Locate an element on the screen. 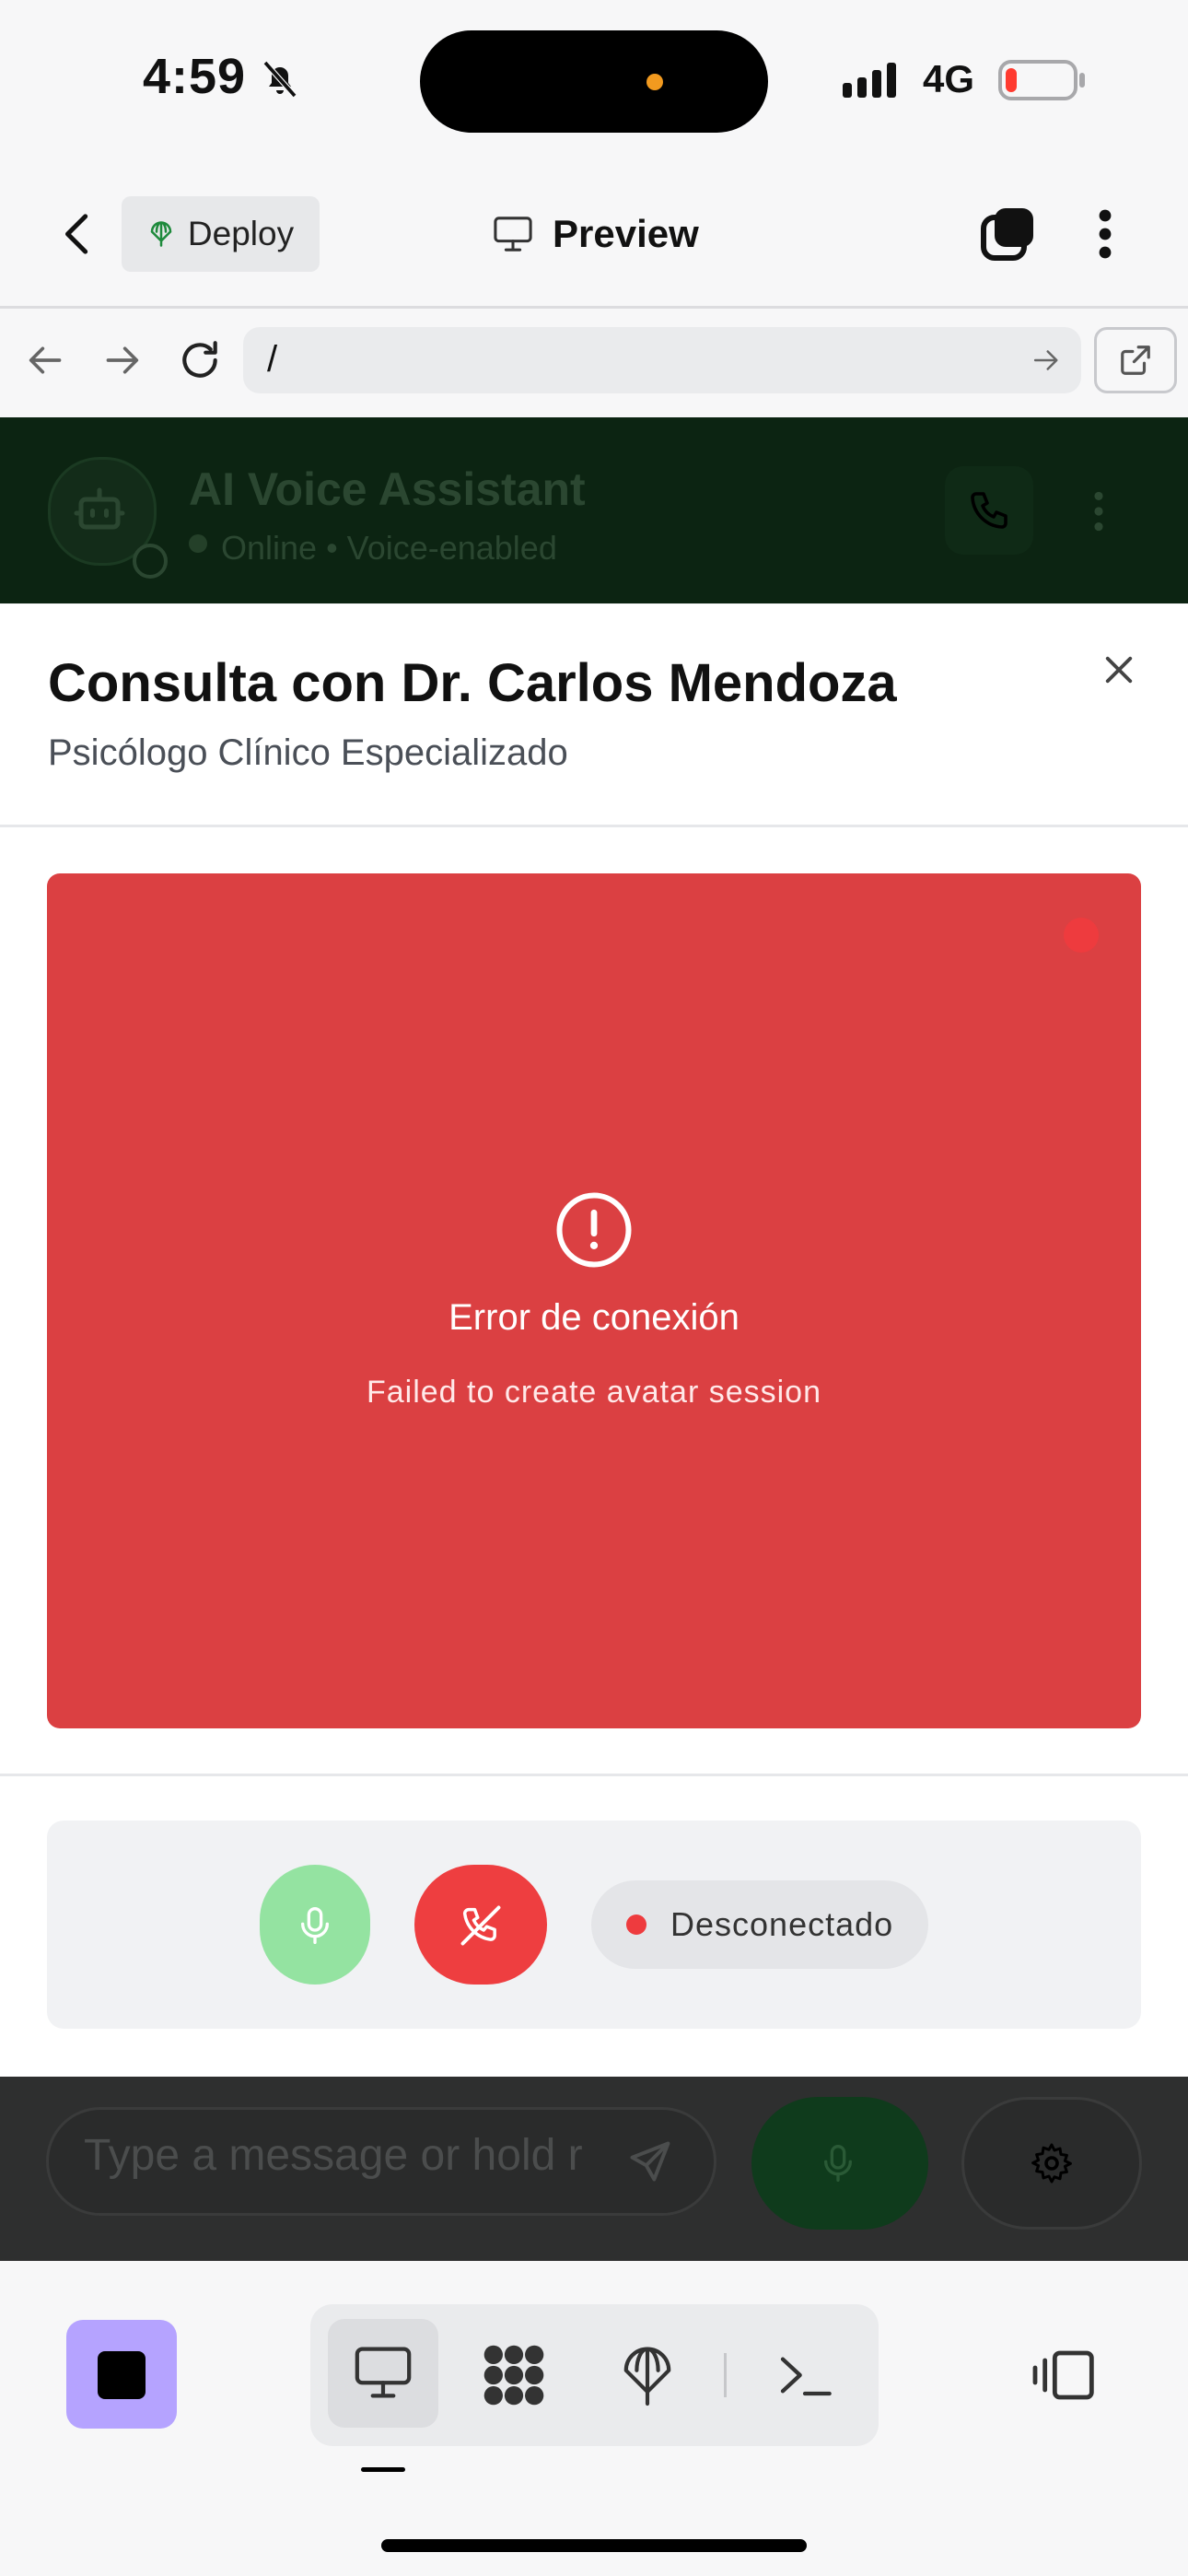 The height and width of the screenshot is (2576, 1188). terminal-icon is located at coordinates (804, 2375).